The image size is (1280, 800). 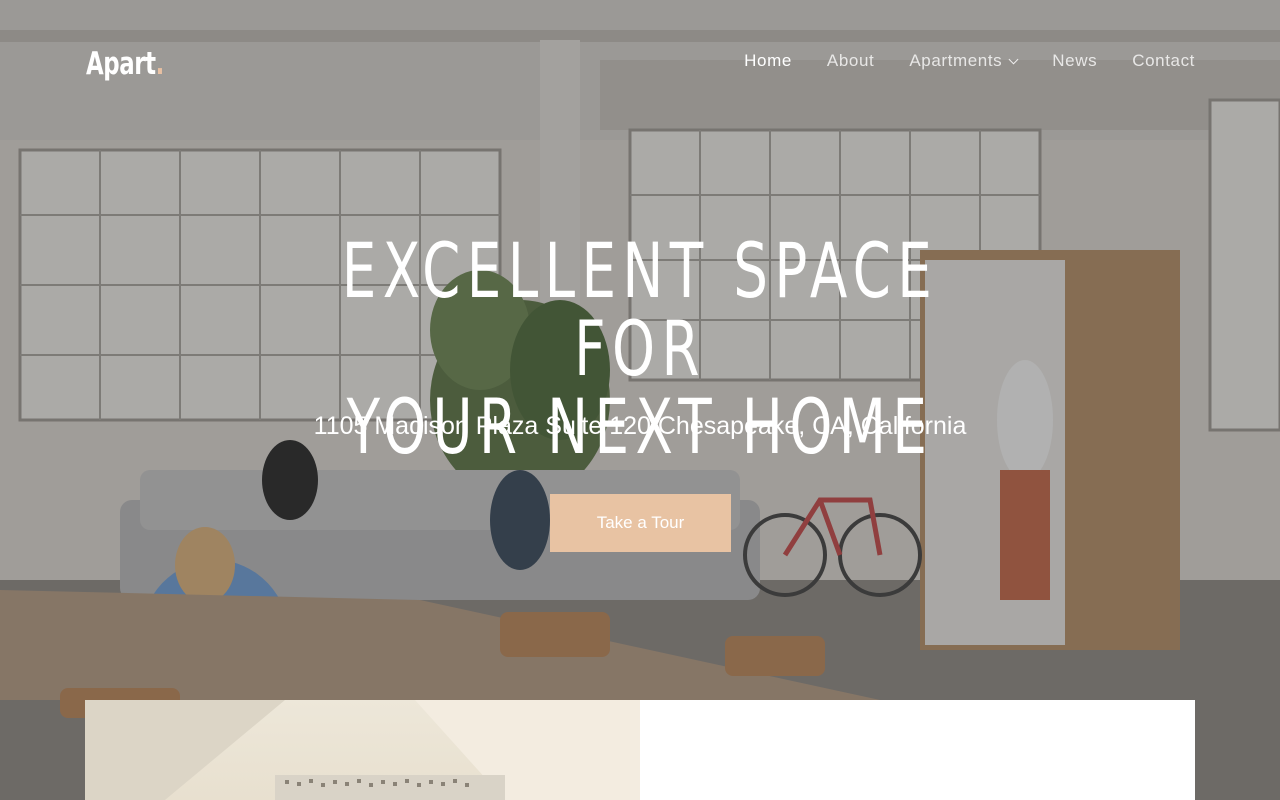 I want to click on nav-item-news: News, so click(x=1074, y=61).